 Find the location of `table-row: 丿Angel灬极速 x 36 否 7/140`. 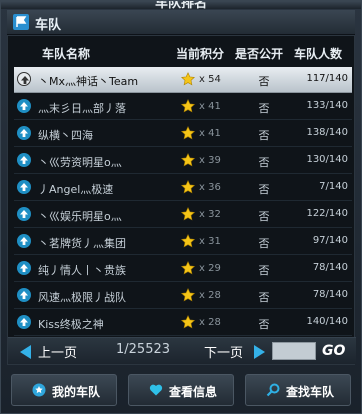

table-row: 丿Angel灬极速 x 36 否 7/140 is located at coordinates (183, 188).